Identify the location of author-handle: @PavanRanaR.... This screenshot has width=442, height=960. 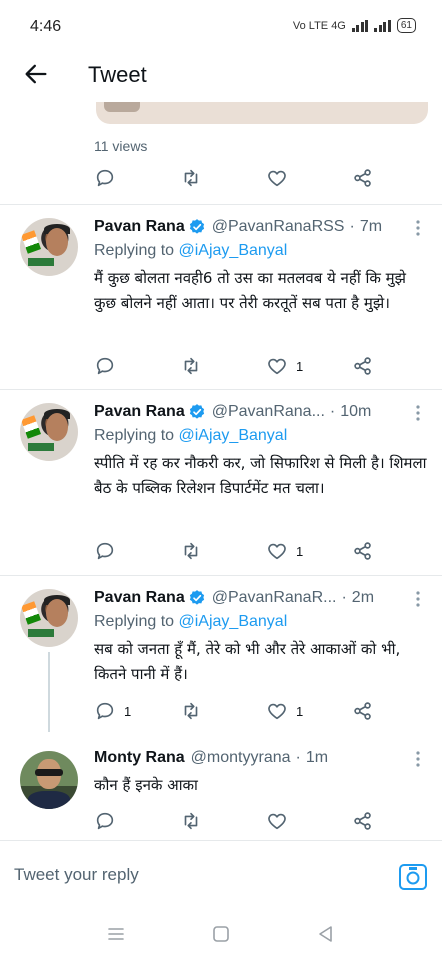
(274, 597).